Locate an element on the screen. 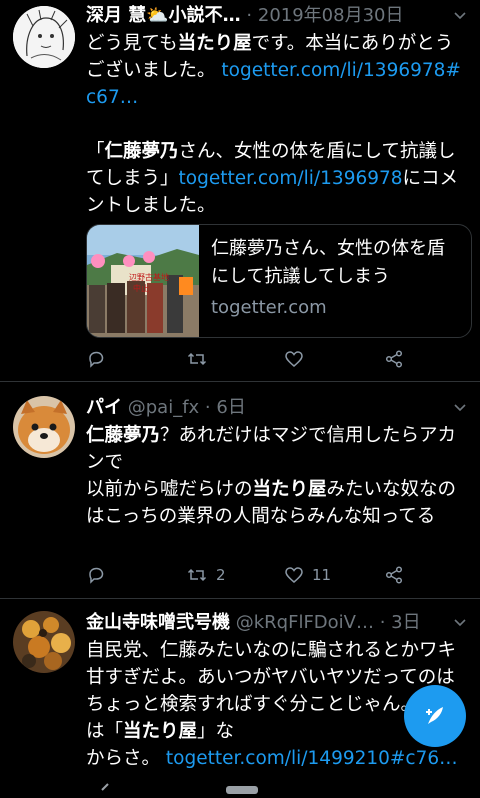 This screenshot has width=480, height=798. text: 以前から嘘だらけの is located at coordinates (169, 489).